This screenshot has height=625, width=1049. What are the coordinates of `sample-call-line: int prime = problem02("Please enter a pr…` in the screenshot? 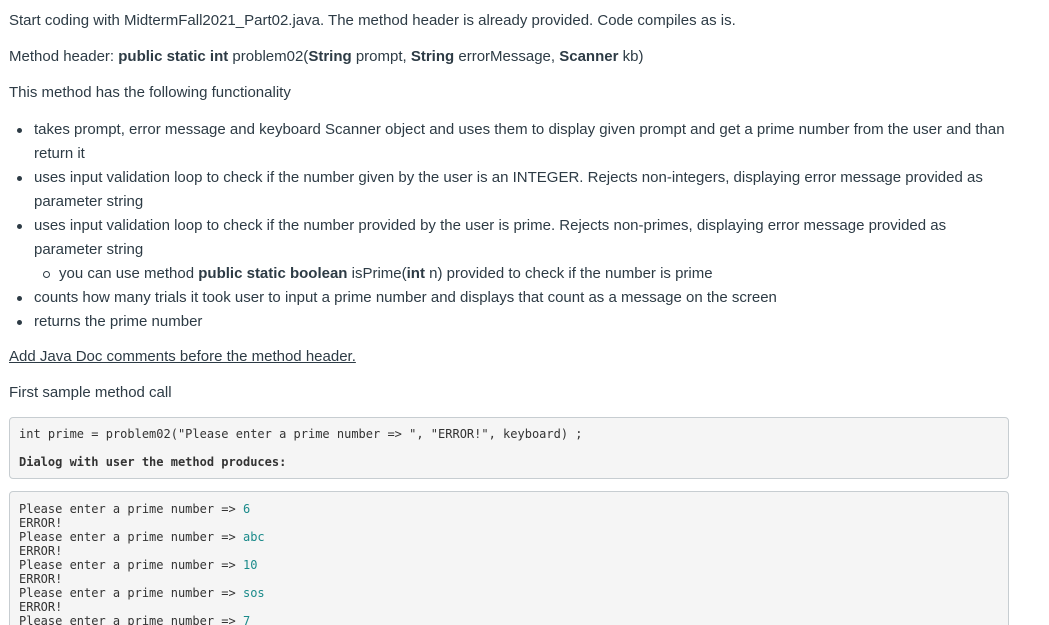 It's located at (301, 434).